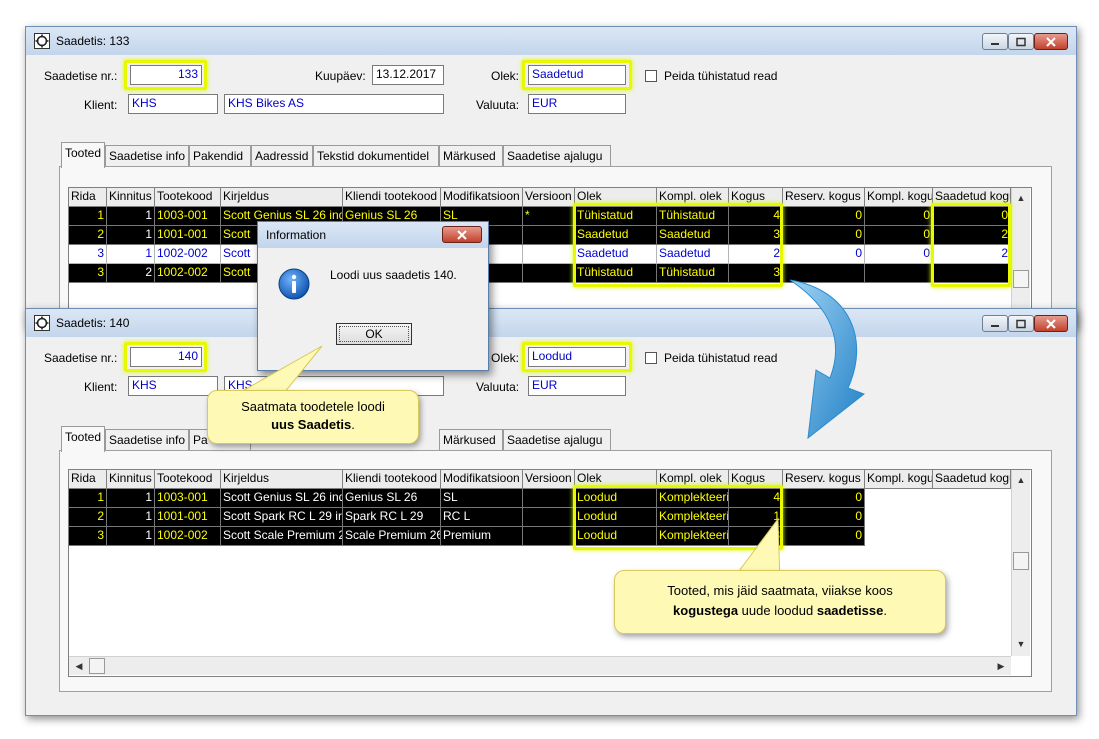  I want to click on tab-tooted: Tooted, so click(83, 439).